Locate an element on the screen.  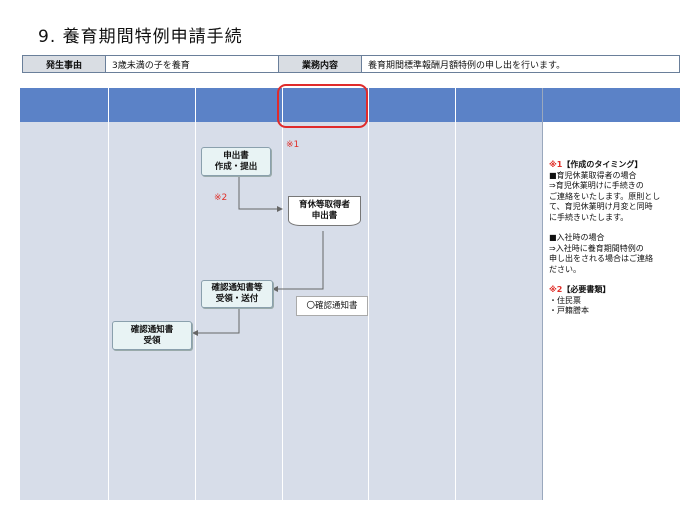
childcare-leave-form-document: 育休等取得者 申出書 is located at coordinates (324, 211).